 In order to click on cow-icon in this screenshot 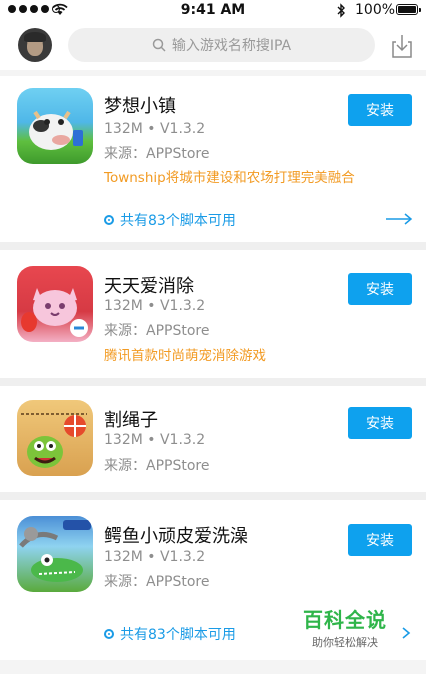, I will do `click(56, 130)`.